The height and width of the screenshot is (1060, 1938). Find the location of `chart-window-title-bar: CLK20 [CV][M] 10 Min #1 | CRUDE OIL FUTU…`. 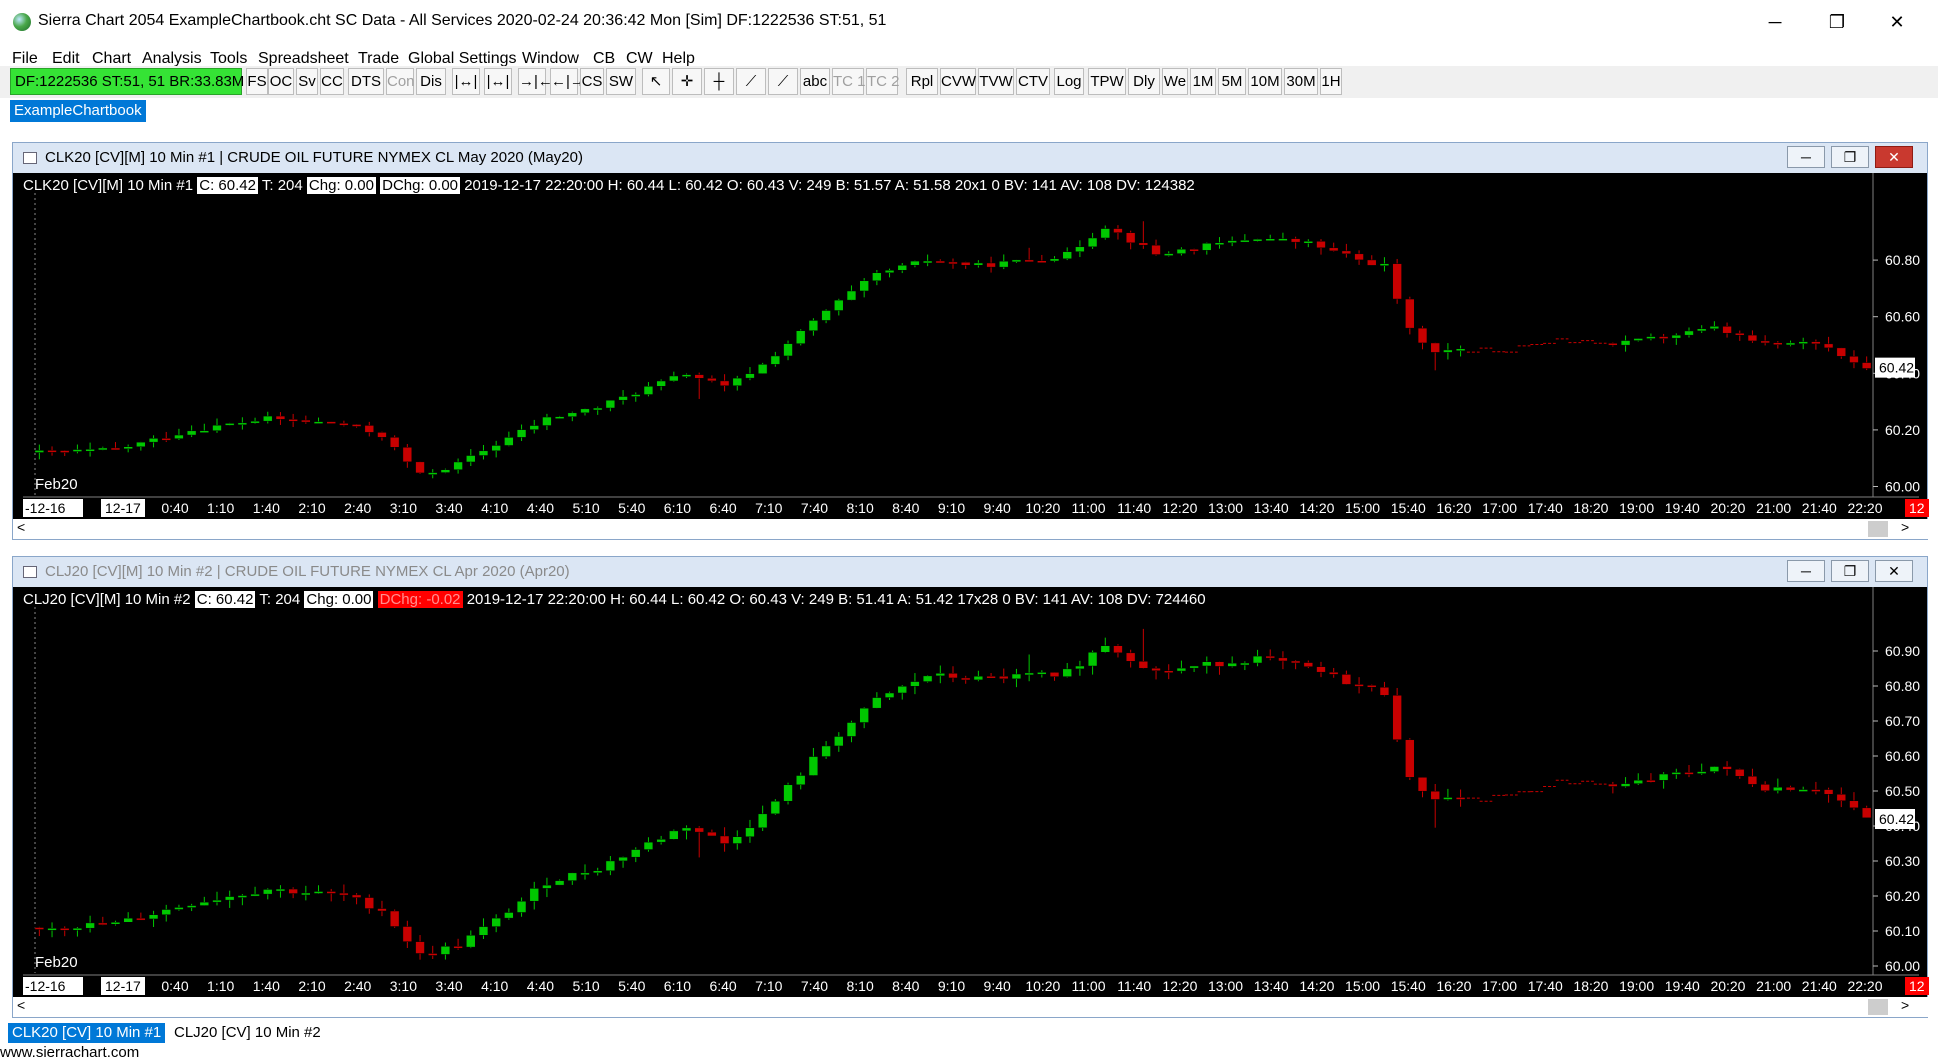

chart-window-title-bar: CLK20 [CV][M] 10 Min #1 | CRUDE OIL FUTU… is located at coordinates (970, 158).